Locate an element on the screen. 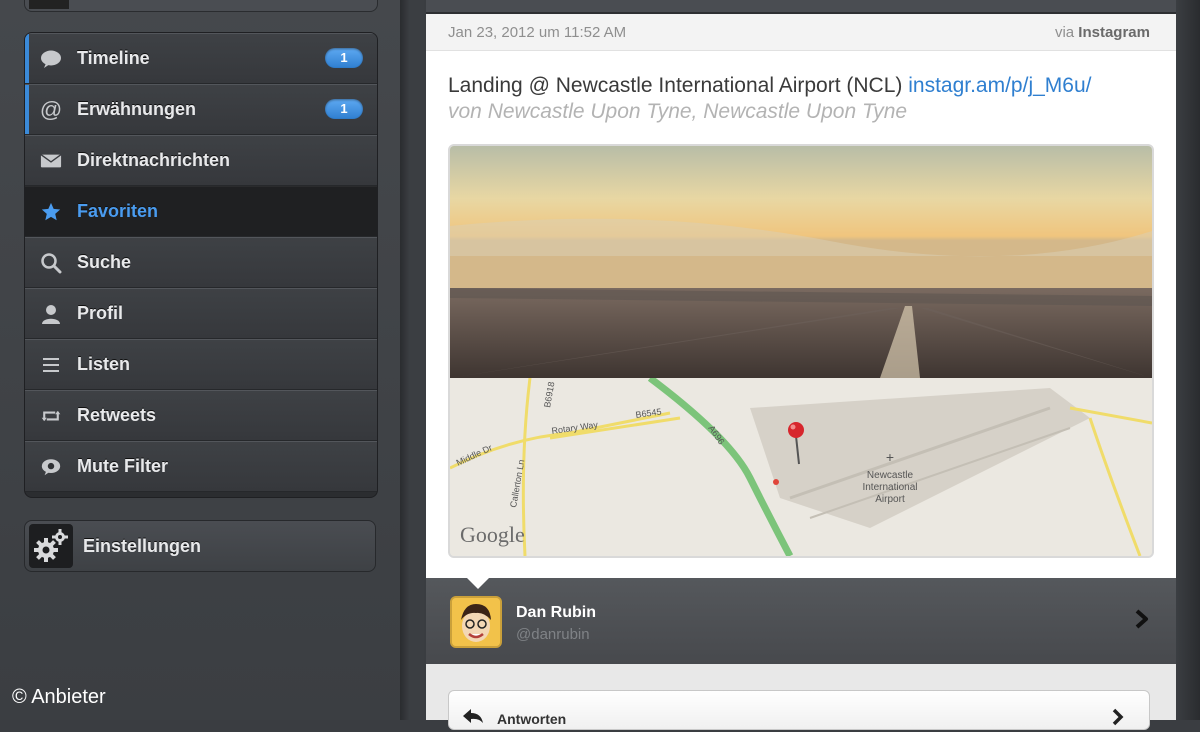  sidebar-item-label: Suche is located at coordinates (104, 262).